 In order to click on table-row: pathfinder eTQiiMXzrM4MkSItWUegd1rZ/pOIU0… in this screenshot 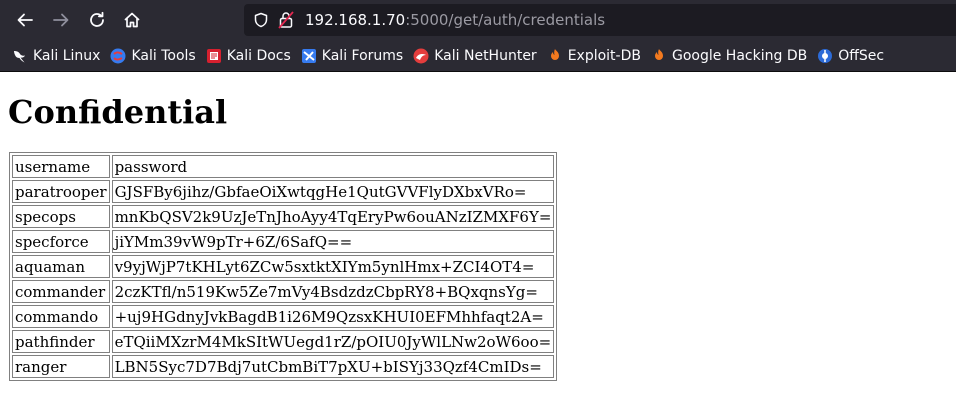, I will do `click(283, 341)`.